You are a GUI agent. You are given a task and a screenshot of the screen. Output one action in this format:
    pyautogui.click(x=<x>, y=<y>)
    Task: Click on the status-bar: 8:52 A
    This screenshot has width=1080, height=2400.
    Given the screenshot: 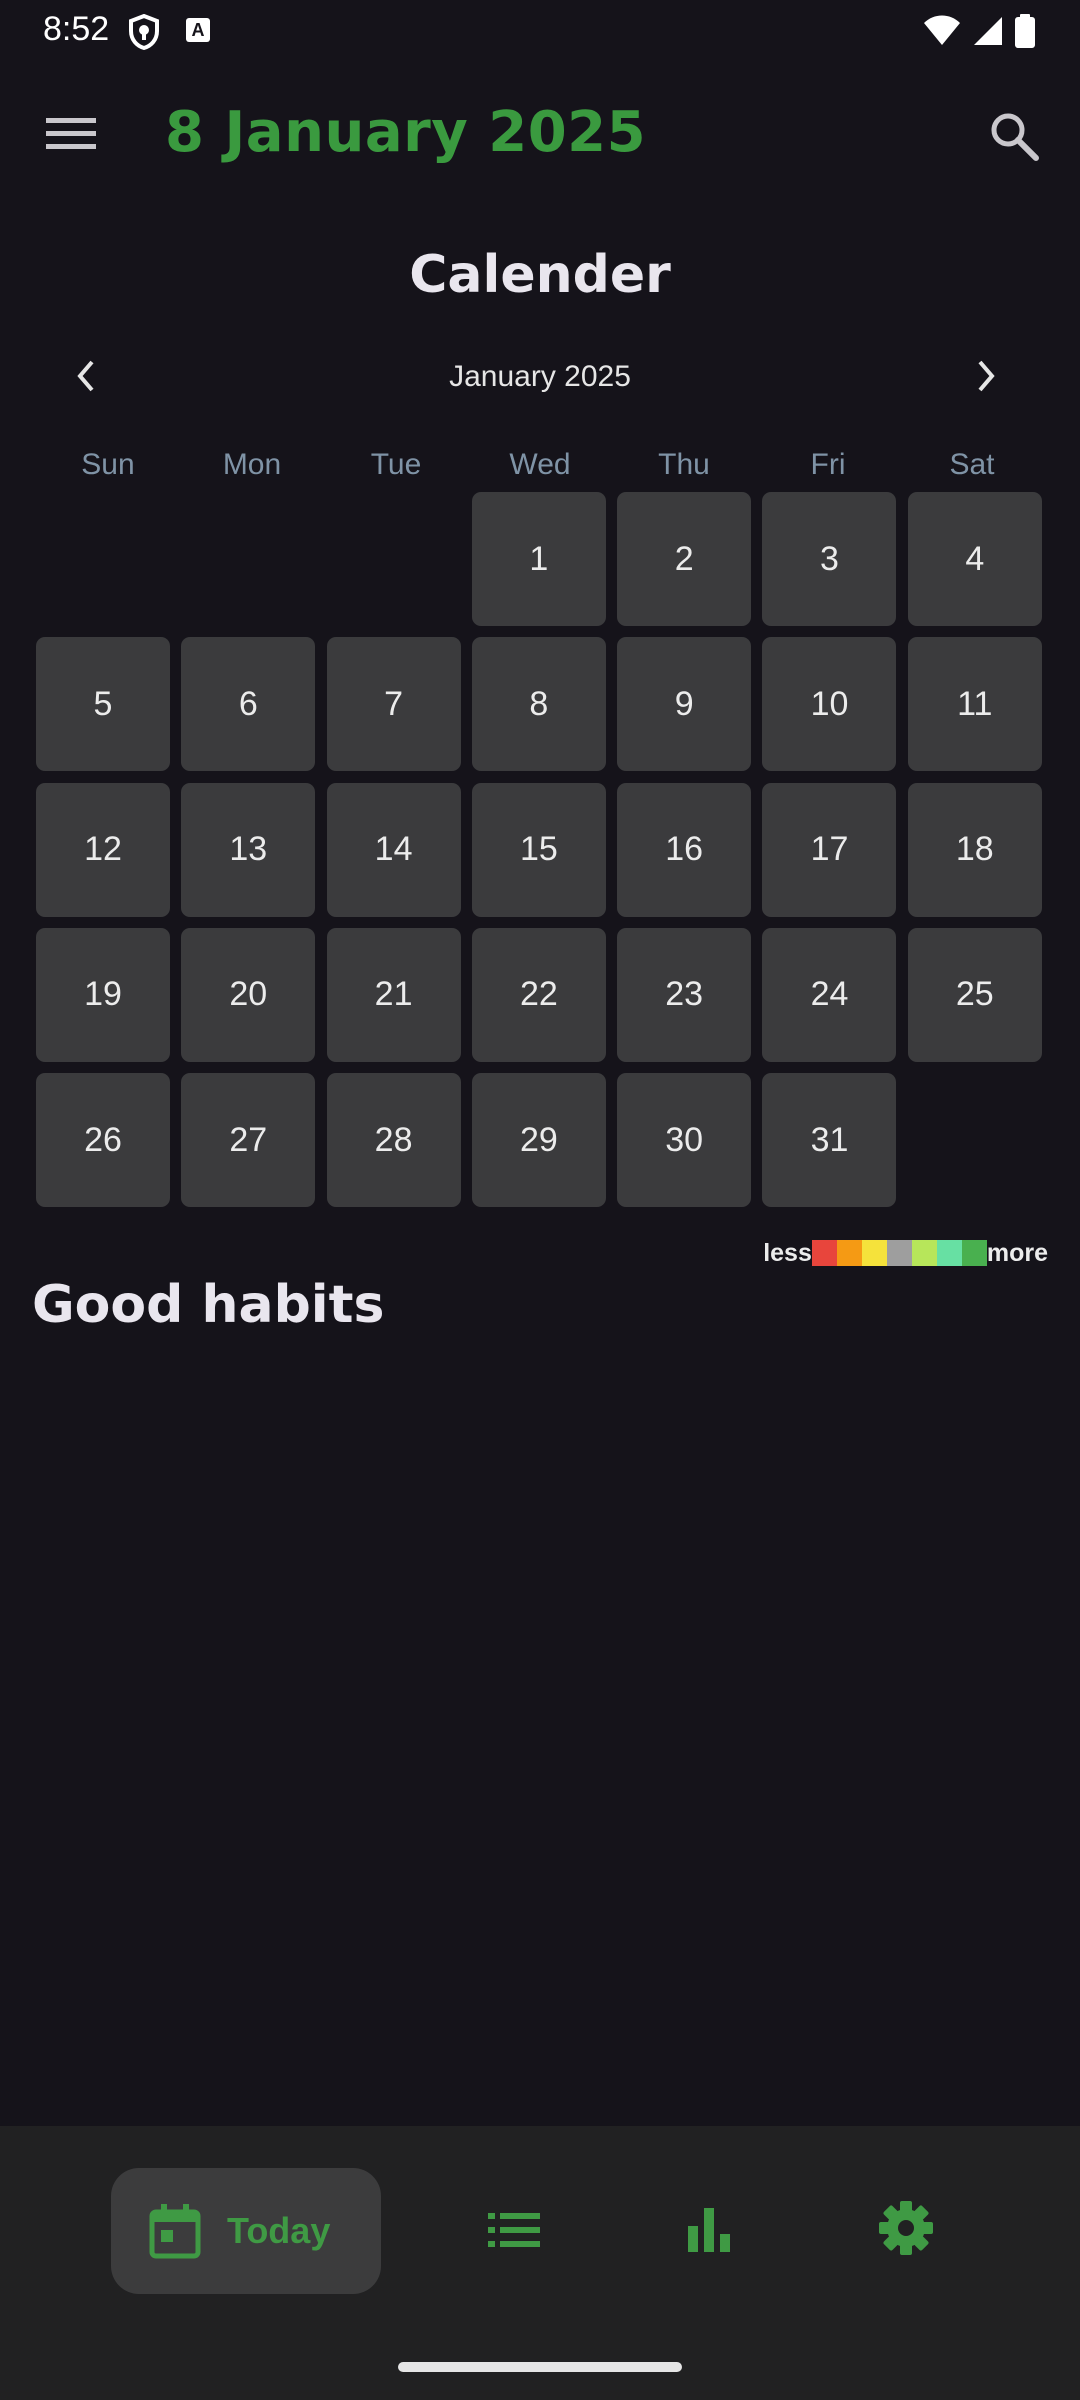 What is the action you would take?
    pyautogui.click(x=540, y=32)
    